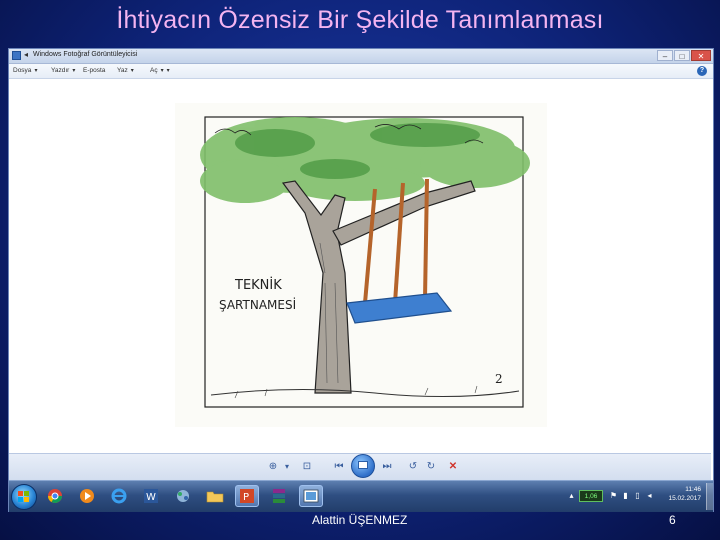 The width and height of the screenshot is (720, 540). What do you see at coordinates (183, 496) in the screenshot?
I see `network-icon` at bounding box center [183, 496].